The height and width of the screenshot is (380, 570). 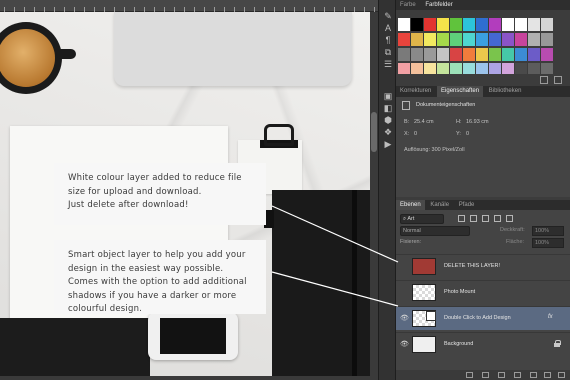 What do you see at coordinates (435, 231) in the screenshot?
I see `blend-mode-select: Normal` at bounding box center [435, 231].